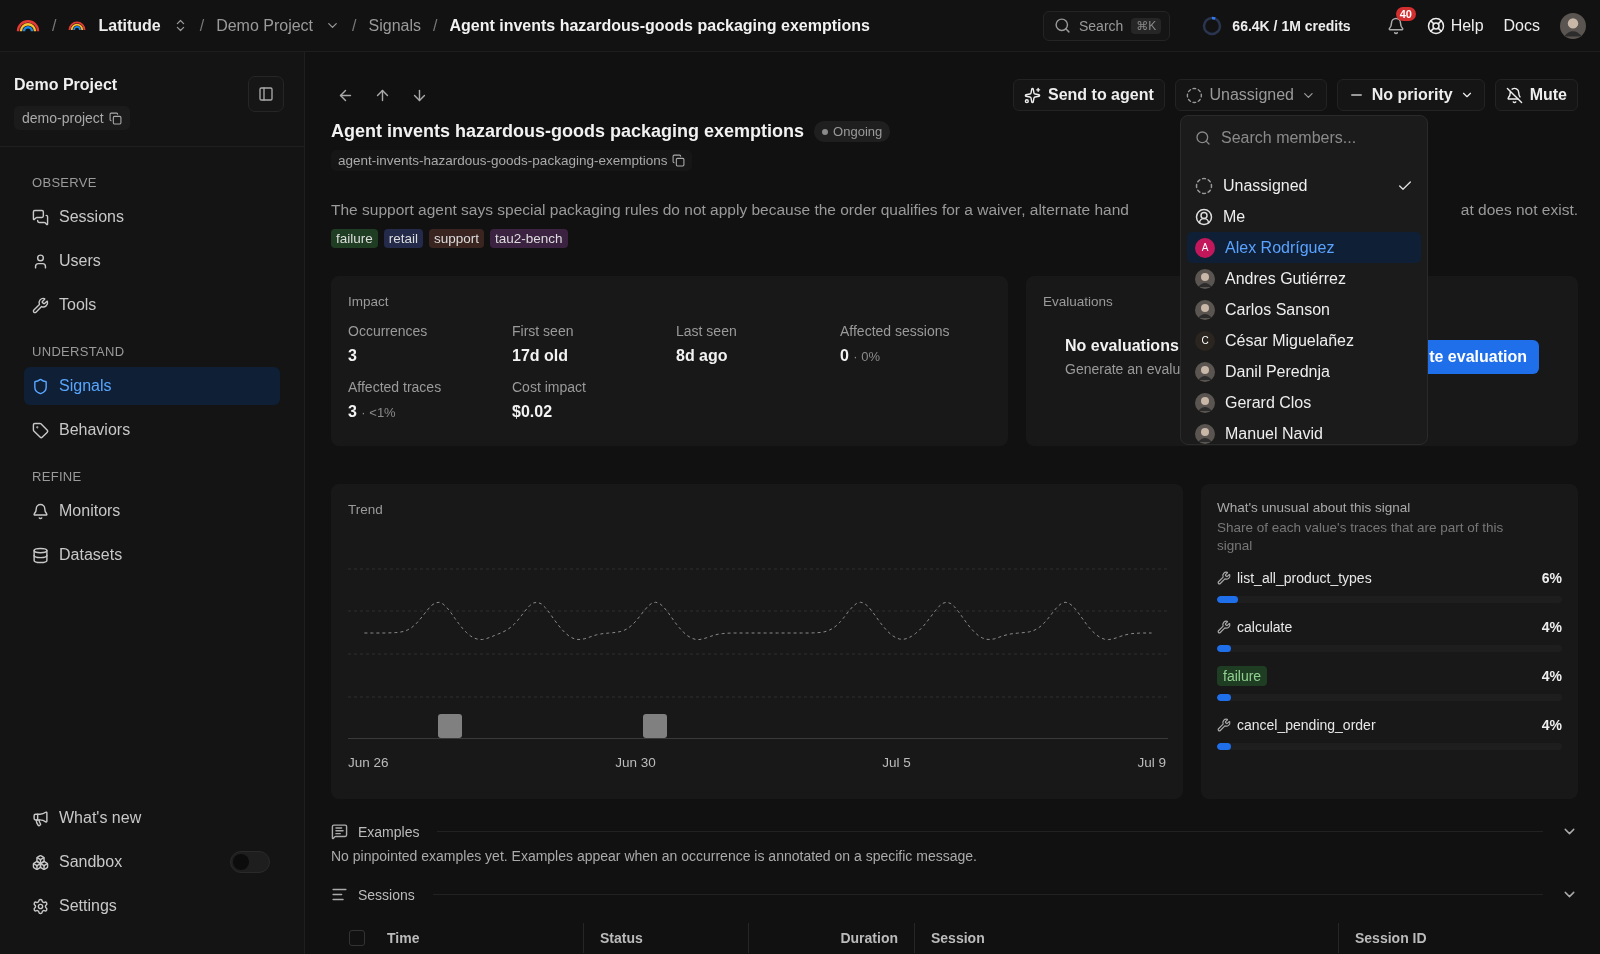  What do you see at coordinates (152, 386) in the screenshot?
I see `sidebar-item: Signals` at bounding box center [152, 386].